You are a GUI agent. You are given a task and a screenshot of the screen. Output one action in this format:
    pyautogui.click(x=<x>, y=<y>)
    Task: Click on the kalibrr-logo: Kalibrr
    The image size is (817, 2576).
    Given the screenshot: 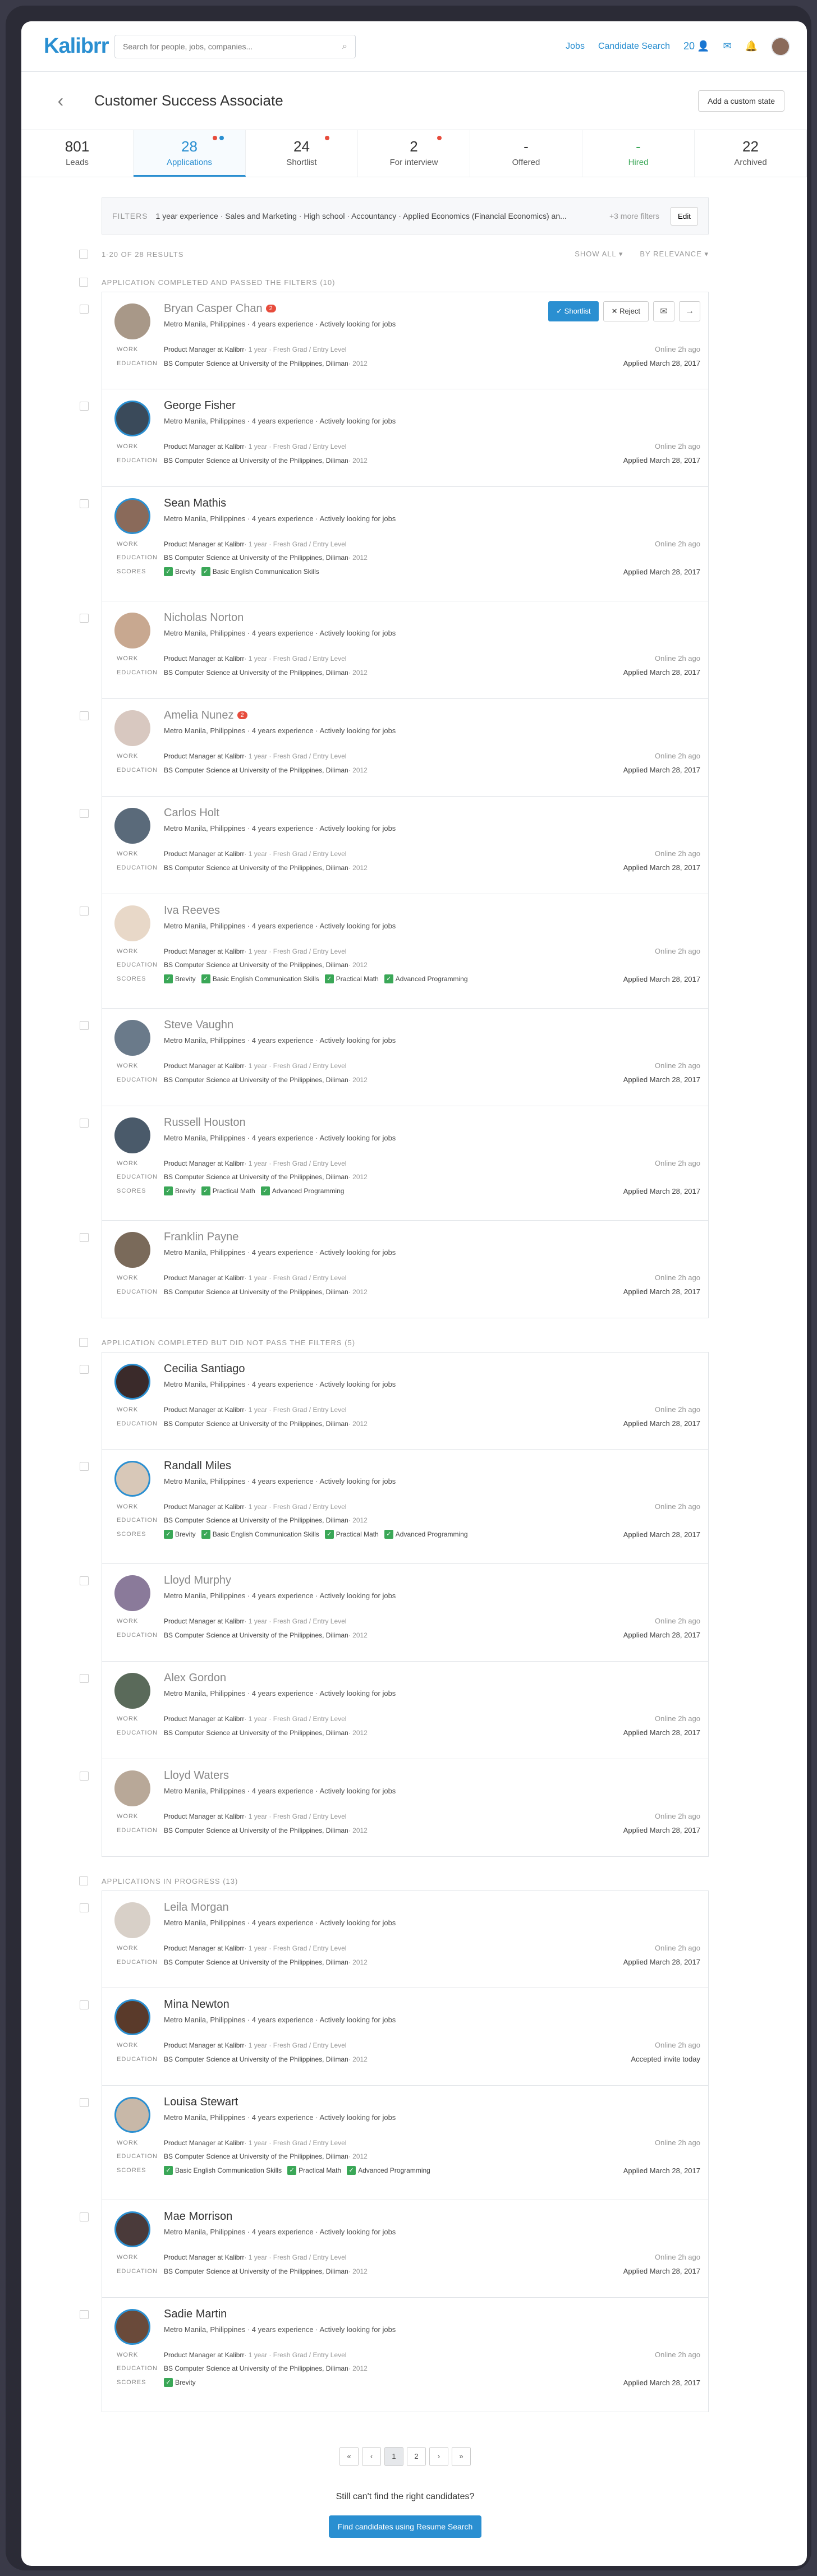 What is the action you would take?
    pyautogui.click(x=79, y=46)
    